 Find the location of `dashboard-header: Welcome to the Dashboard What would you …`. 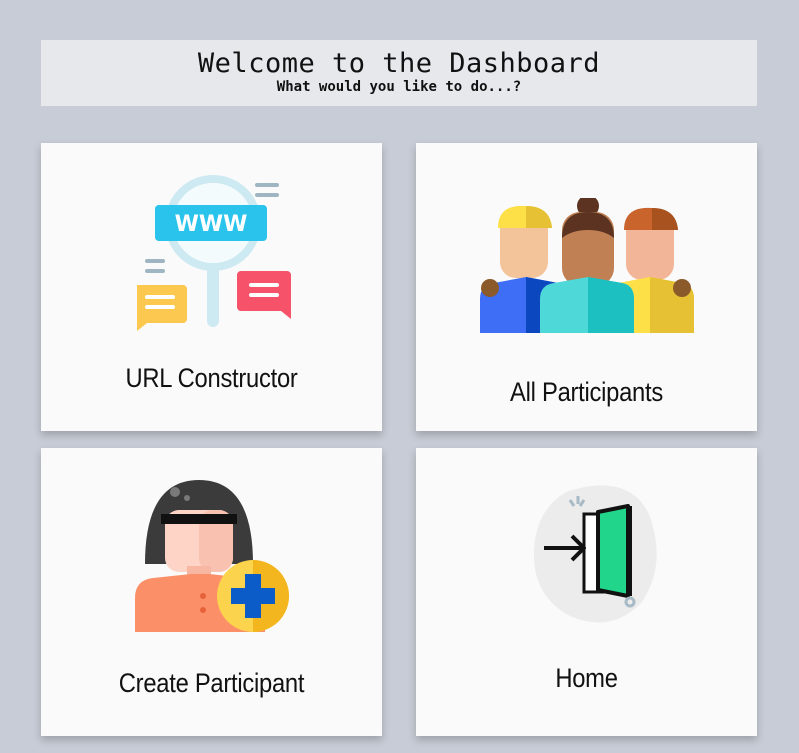

dashboard-header: Welcome to the Dashboard What would you … is located at coordinates (399, 73).